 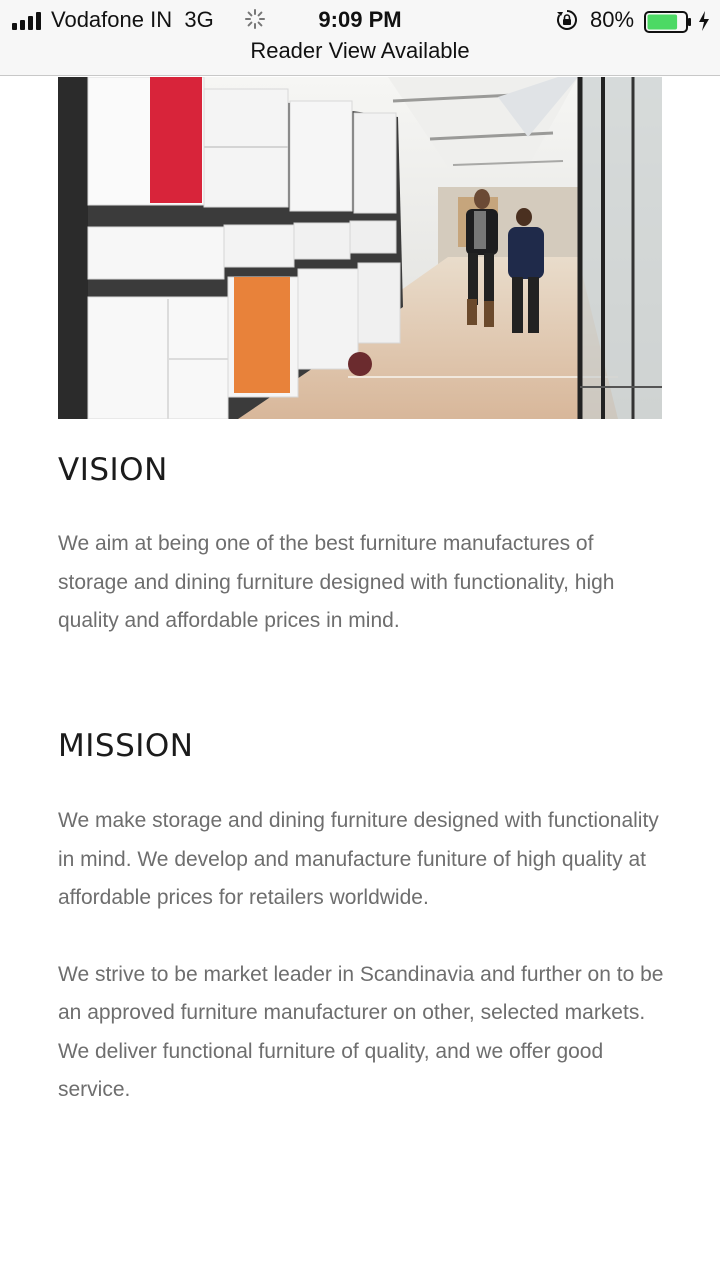 What do you see at coordinates (360, 20) in the screenshot?
I see `status-row: Vodafone IN 3G 9:09 PM 80%` at bounding box center [360, 20].